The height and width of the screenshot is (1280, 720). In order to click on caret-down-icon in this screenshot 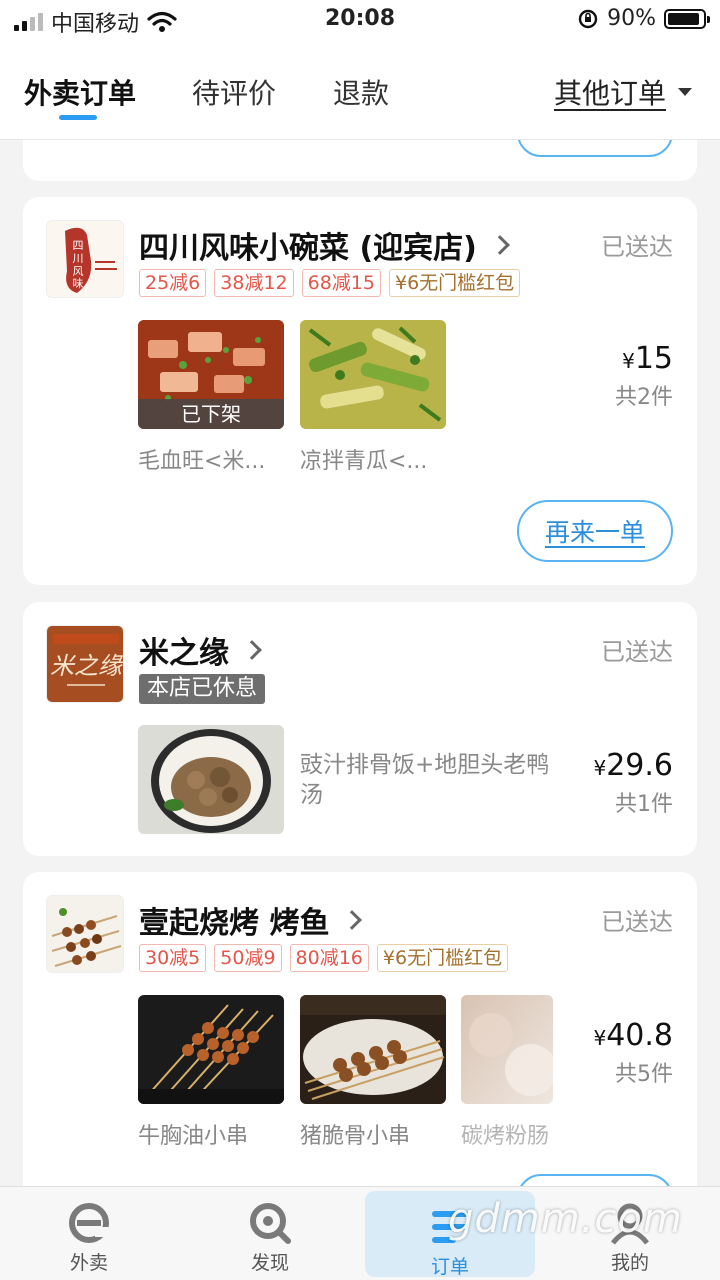, I will do `click(685, 92)`.